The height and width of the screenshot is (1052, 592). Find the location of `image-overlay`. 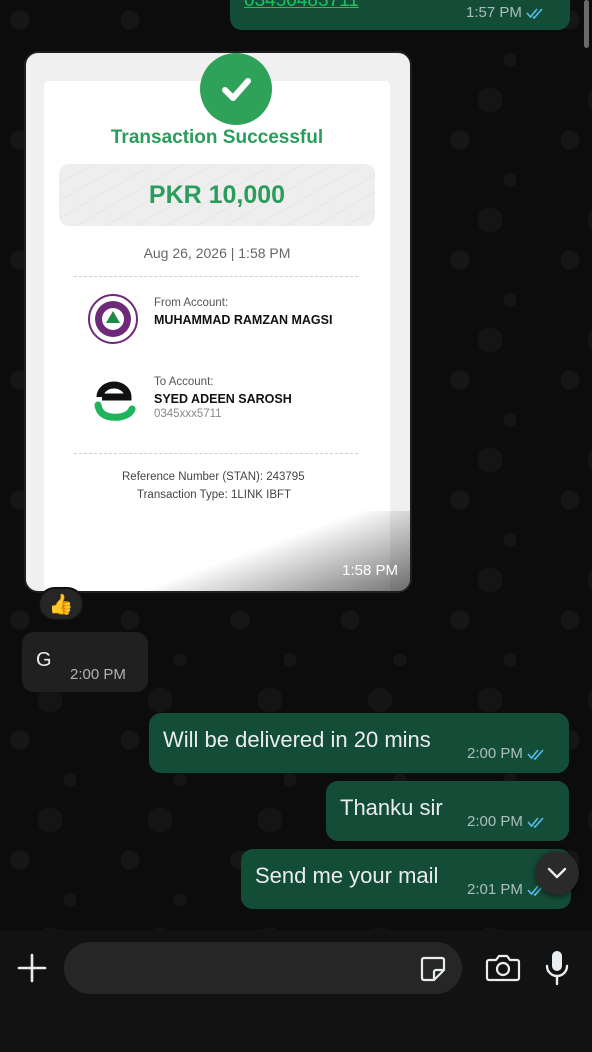

image-overlay is located at coordinates (218, 551).